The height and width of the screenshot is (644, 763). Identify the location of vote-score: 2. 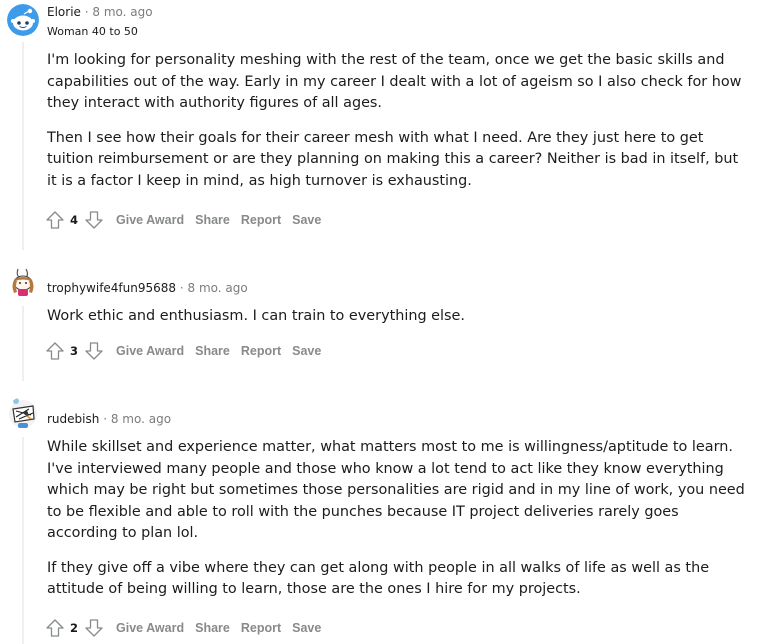
(74, 628).